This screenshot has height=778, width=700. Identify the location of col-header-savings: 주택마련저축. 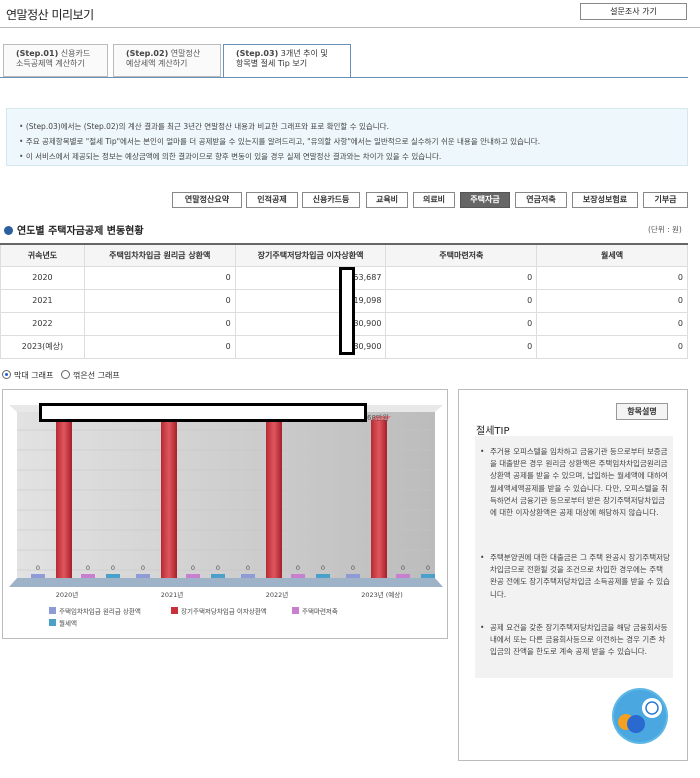
(461, 255).